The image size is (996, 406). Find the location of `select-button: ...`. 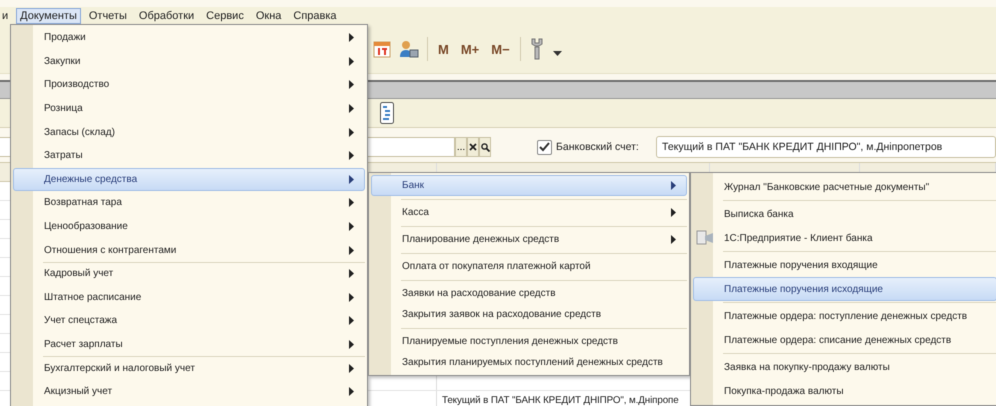

select-button: ... is located at coordinates (461, 147).